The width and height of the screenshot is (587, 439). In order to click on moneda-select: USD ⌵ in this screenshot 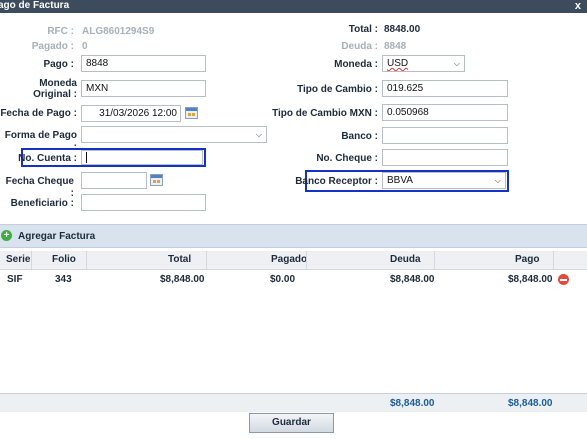, I will do `click(423, 63)`.